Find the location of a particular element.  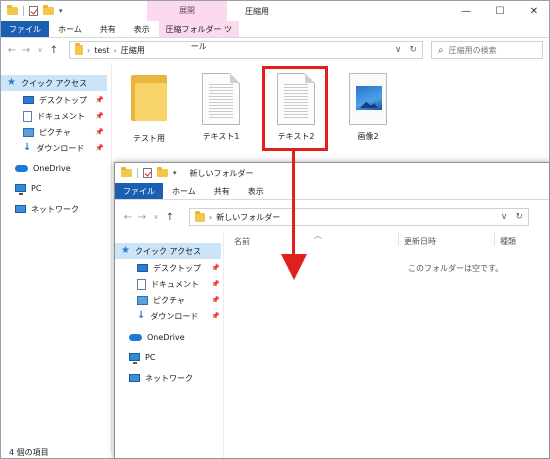

star-icon: ★ is located at coordinates (11, 82).